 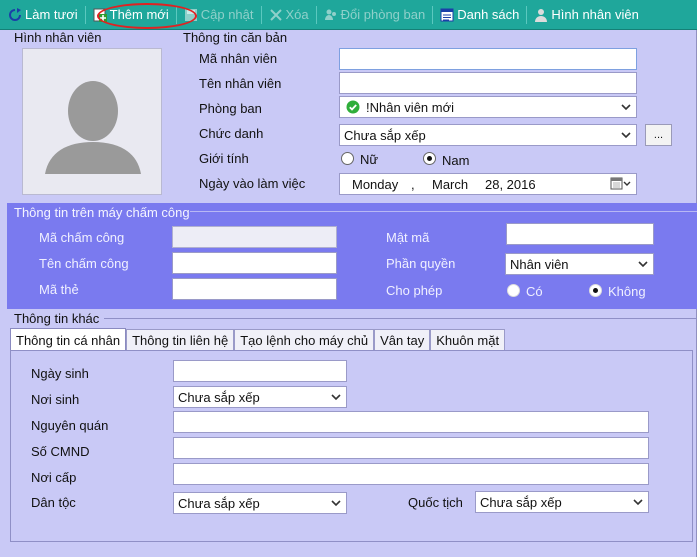 What do you see at coordinates (231, 133) in the screenshot?
I see `position-label: Chức danh` at bounding box center [231, 133].